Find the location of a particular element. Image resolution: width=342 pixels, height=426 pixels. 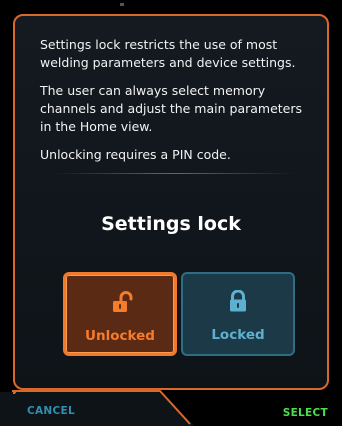

locked-padlock-icon is located at coordinates (238, 300).